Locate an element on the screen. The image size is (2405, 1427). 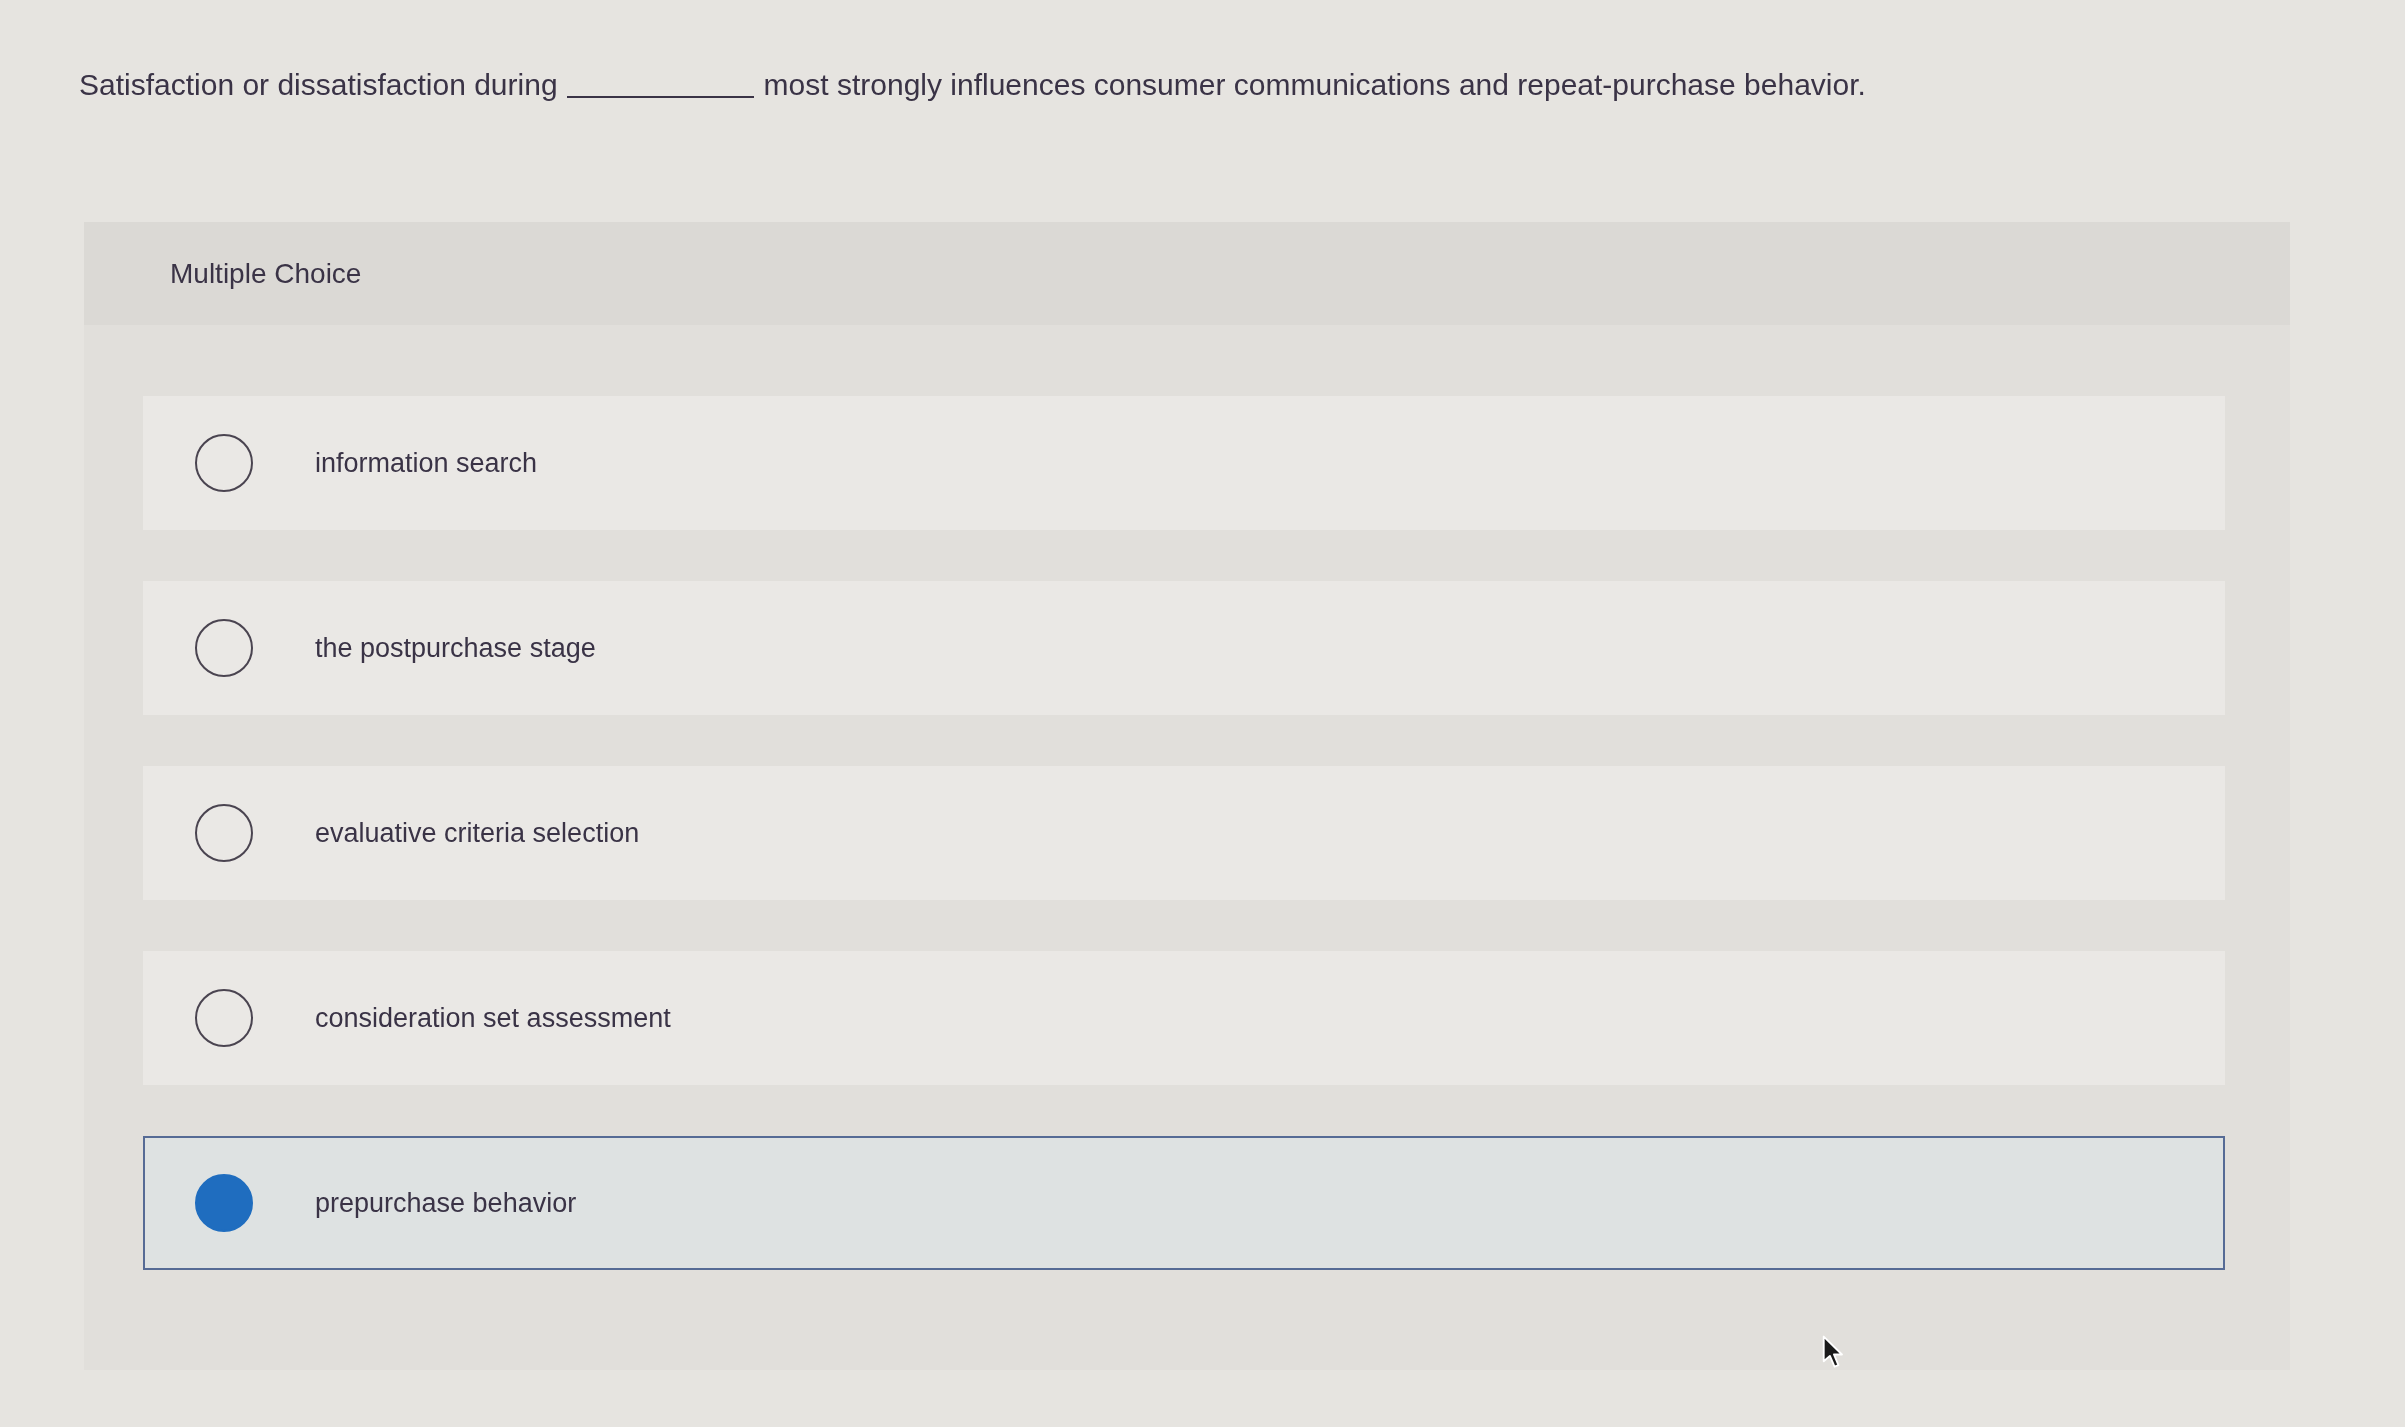
question-text: Satisfaction or dissatisfaction during is located at coordinates (318, 85).